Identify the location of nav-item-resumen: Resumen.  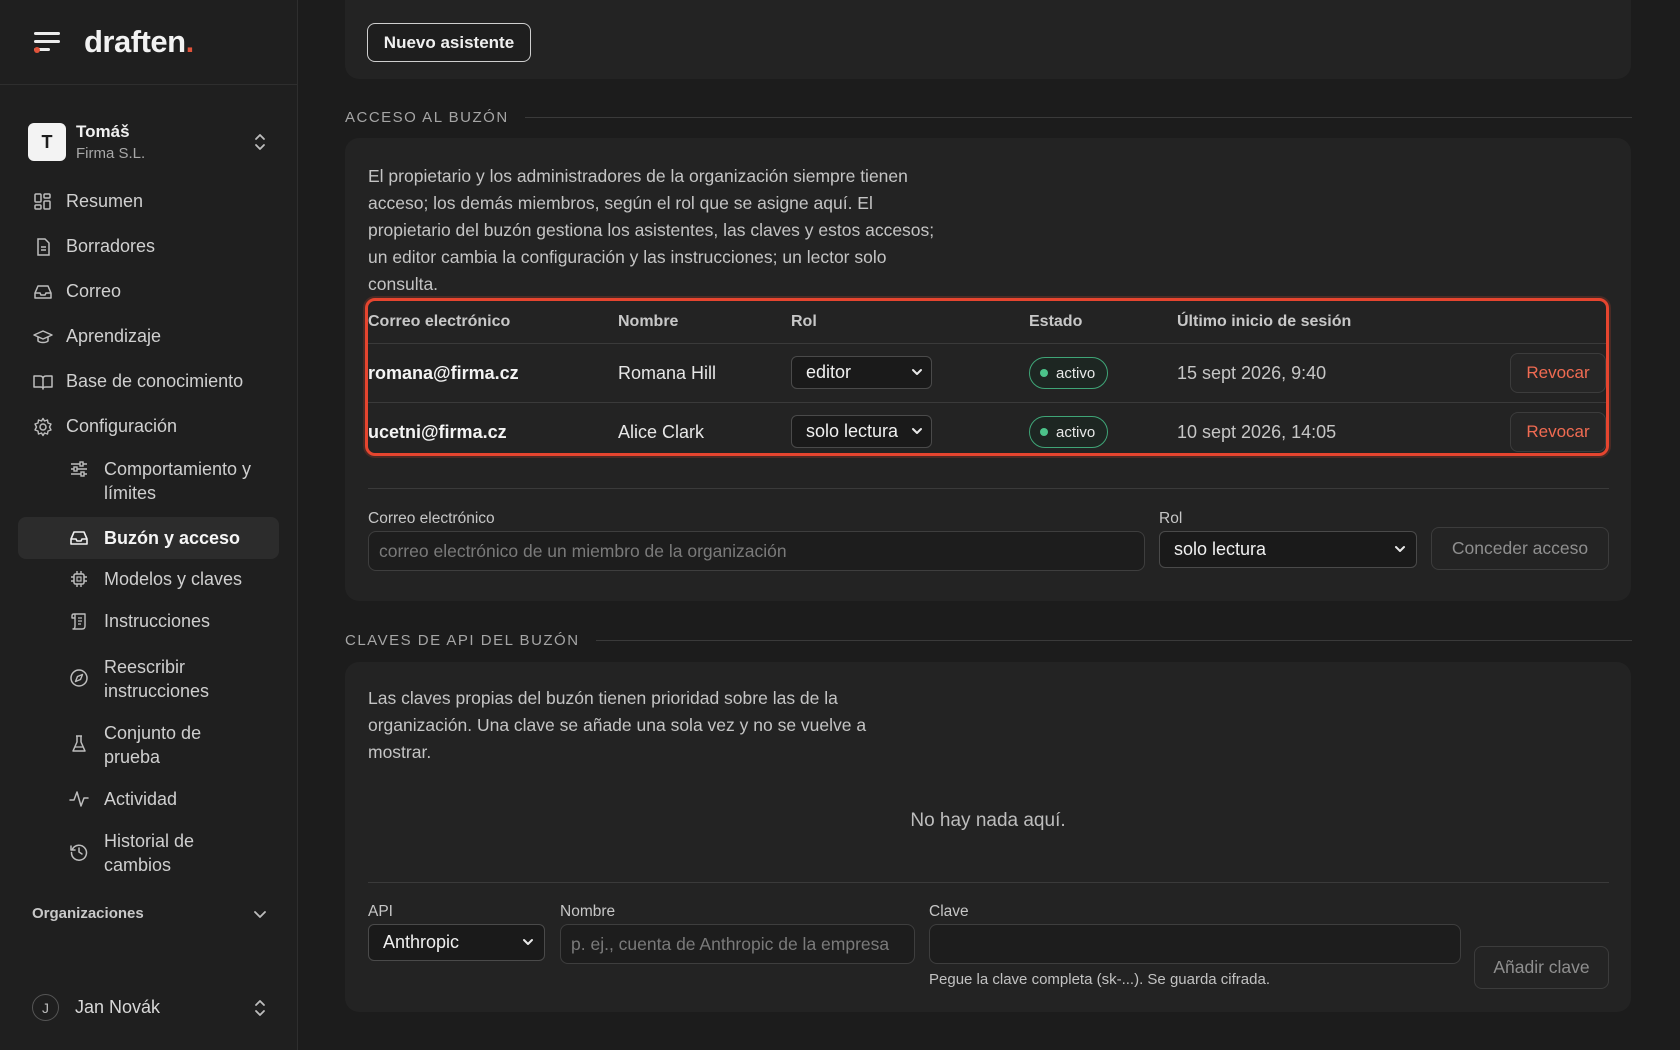
(148, 201).